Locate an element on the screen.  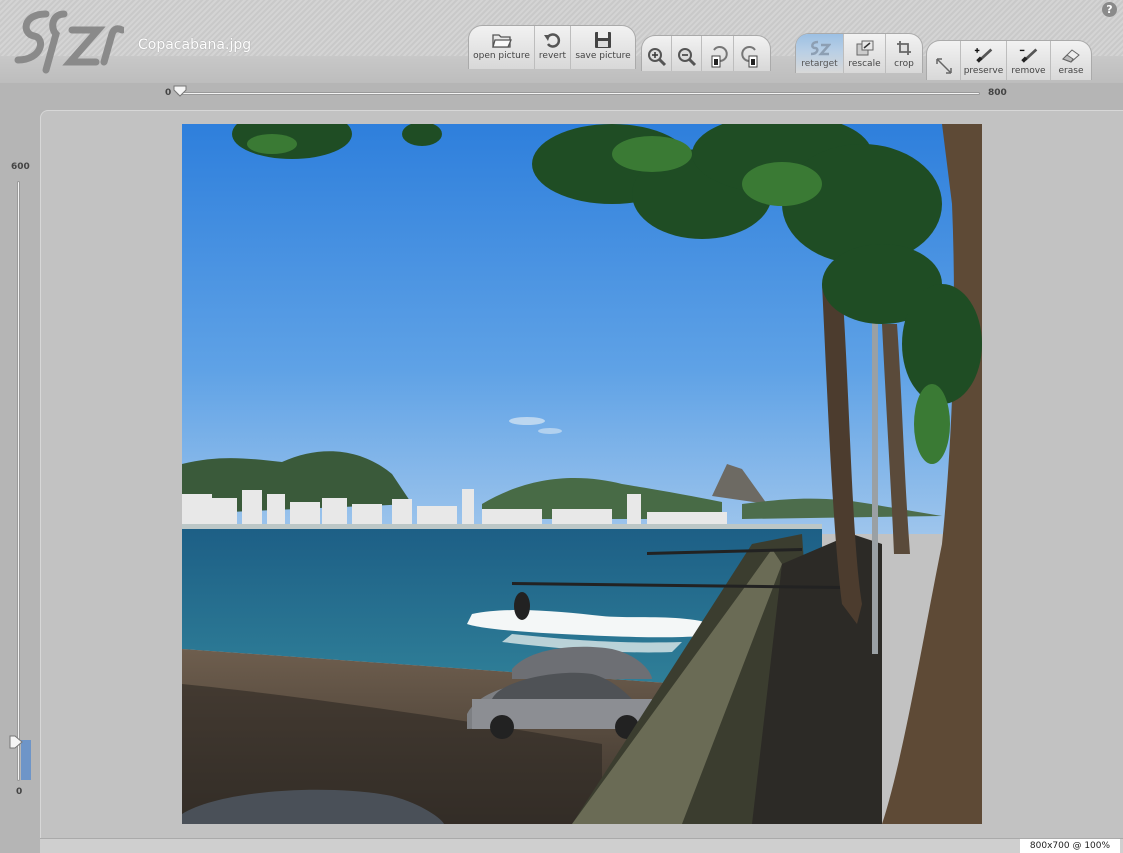
floppy-icon is located at coordinates (603, 40).